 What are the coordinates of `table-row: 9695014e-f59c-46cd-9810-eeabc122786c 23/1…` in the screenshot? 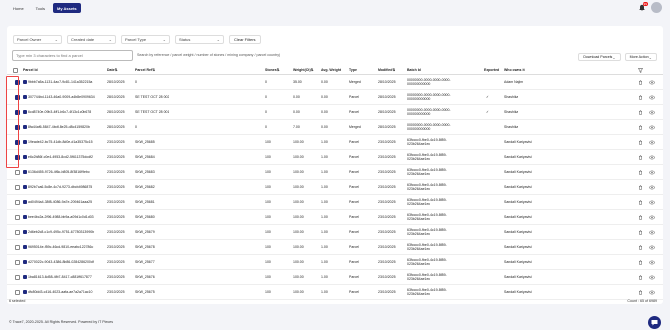 It's located at (335, 247).